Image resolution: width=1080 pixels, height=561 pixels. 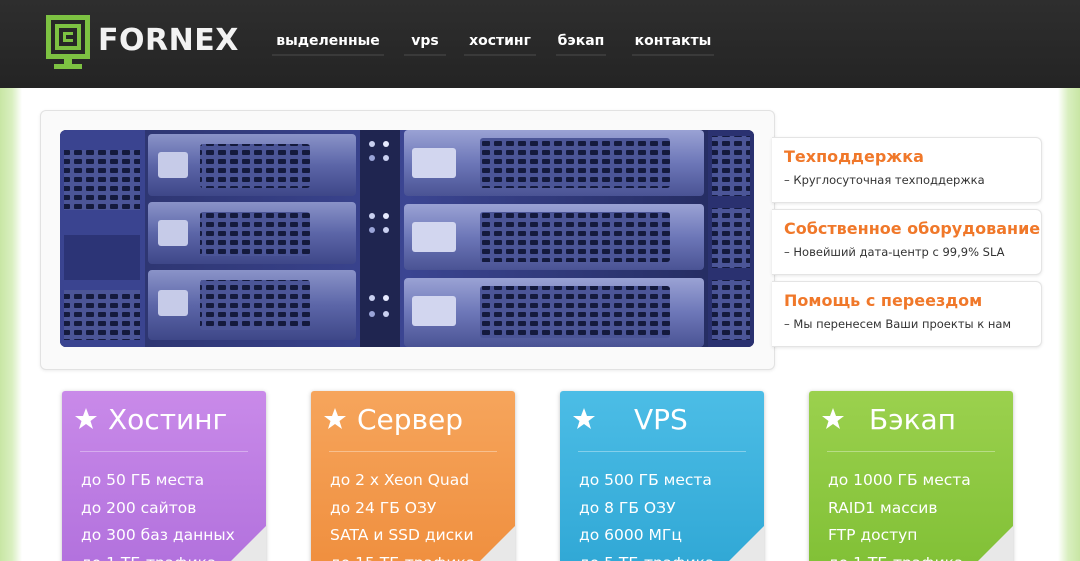 I want to click on plan-title: VPS, so click(x=661, y=419).